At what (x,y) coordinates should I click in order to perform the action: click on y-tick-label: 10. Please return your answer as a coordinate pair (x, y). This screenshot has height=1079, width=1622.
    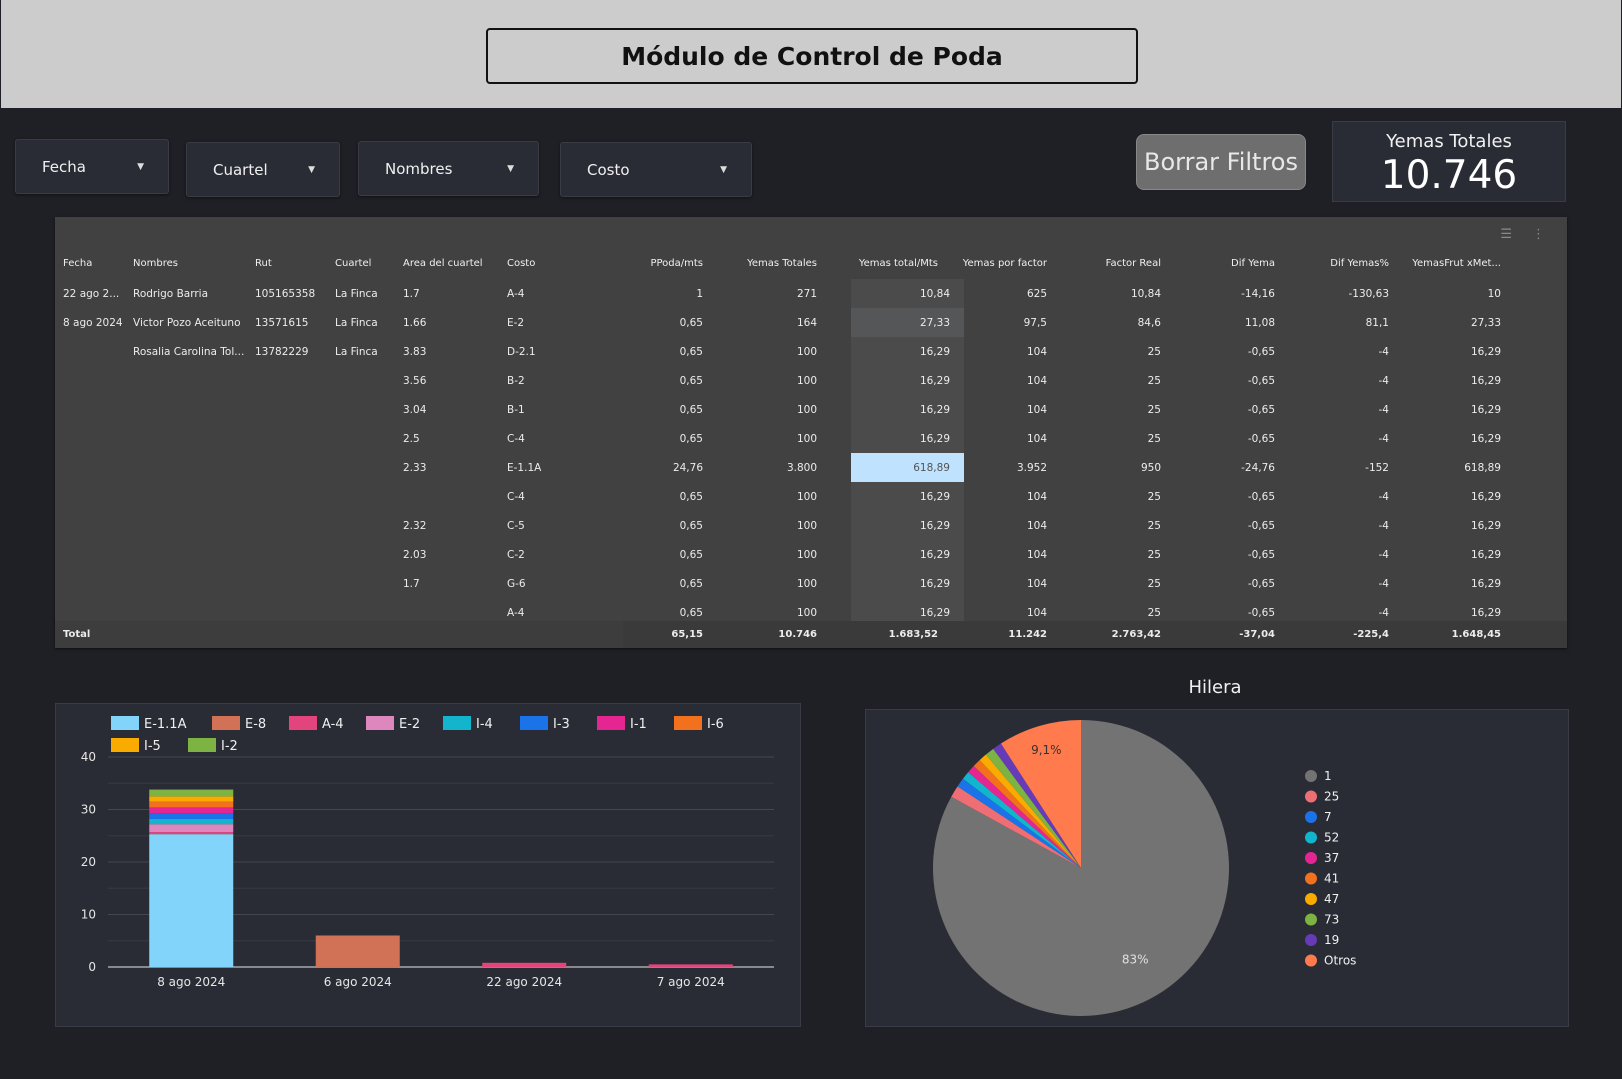
    Looking at the image, I should click on (88, 915).